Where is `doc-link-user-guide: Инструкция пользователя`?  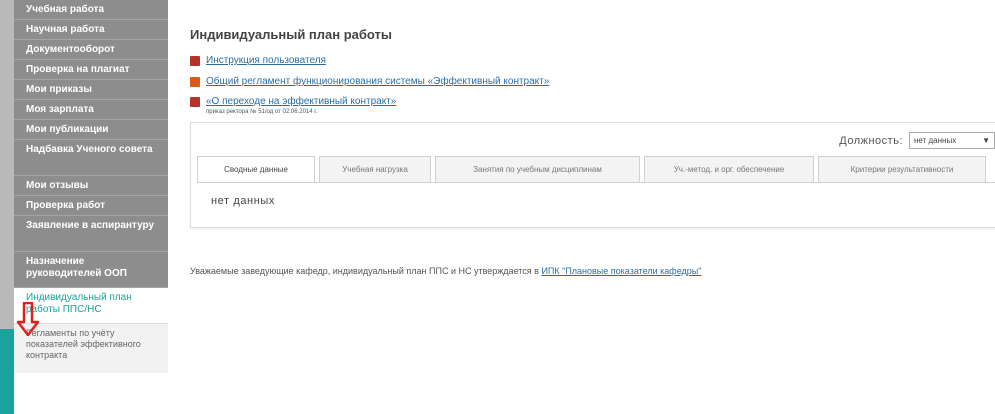
doc-link-user-guide: Инструкция пользователя is located at coordinates (258, 60).